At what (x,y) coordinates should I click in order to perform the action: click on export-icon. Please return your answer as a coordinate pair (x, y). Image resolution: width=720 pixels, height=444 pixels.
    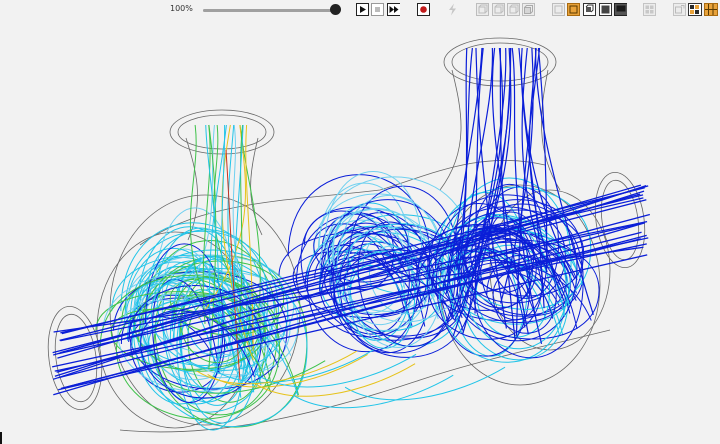
    Looking at the image, I should click on (679, 9).